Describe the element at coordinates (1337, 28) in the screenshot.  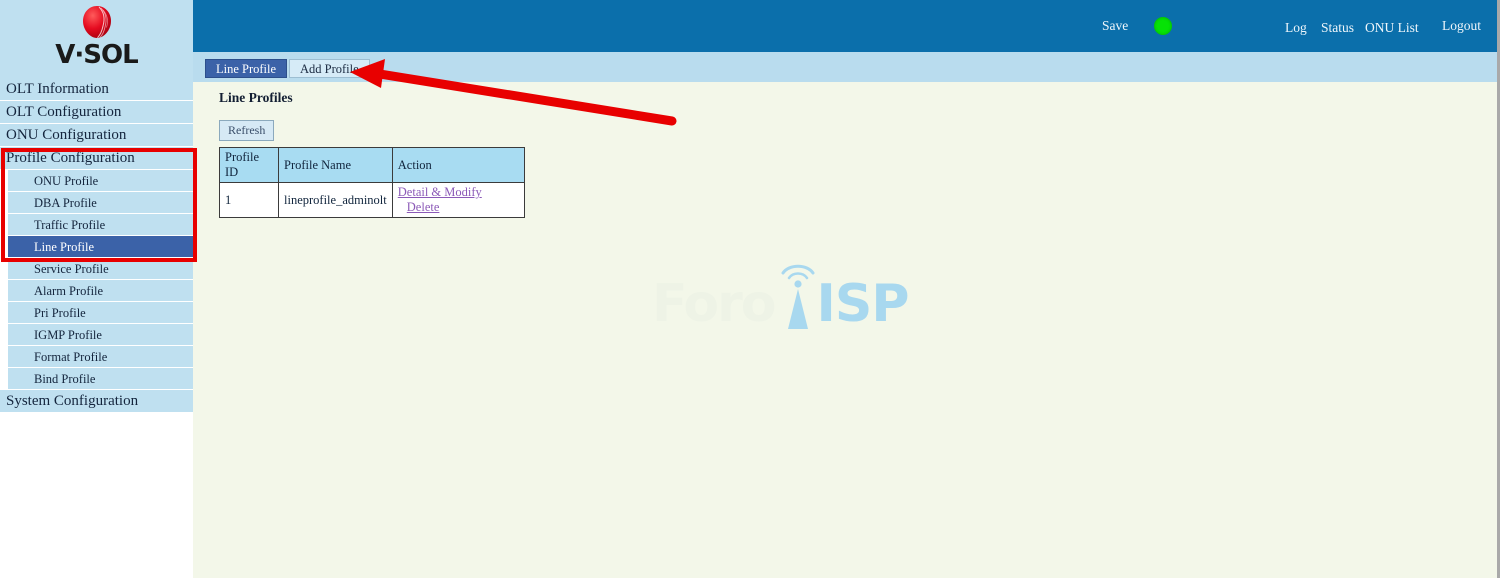
I see `status-link: Status` at that location.